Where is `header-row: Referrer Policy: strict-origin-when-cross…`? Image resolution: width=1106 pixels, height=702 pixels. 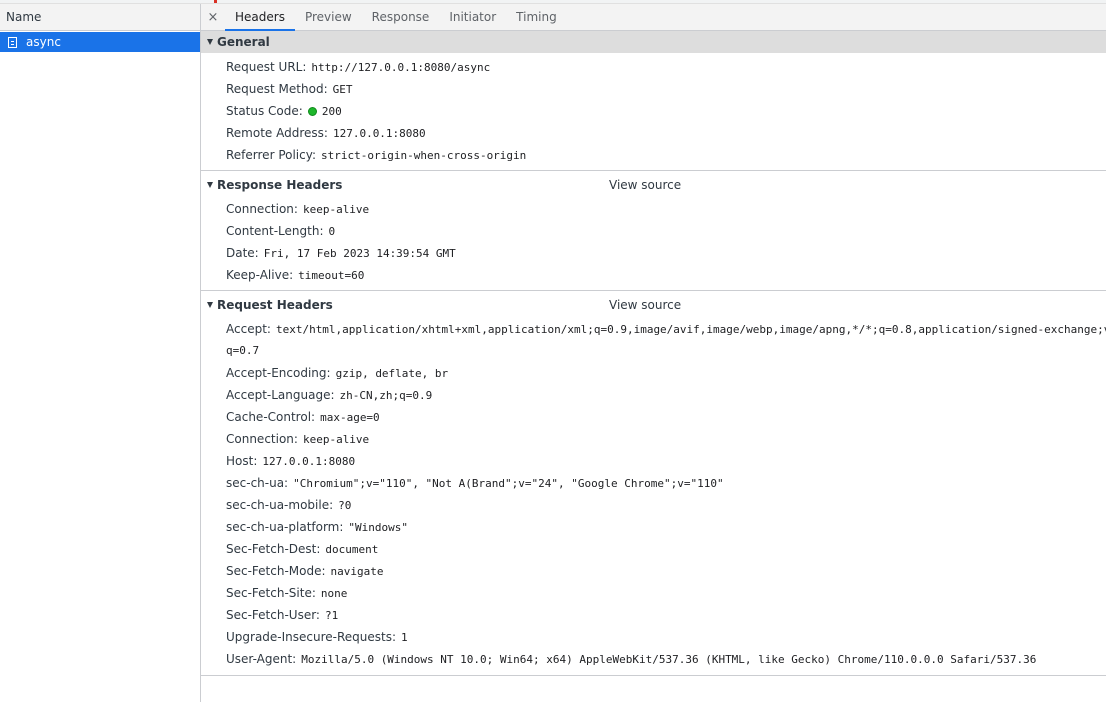 header-row: Referrer Policy: strict-origin-when-cross… is located at coordinates (666, 155).